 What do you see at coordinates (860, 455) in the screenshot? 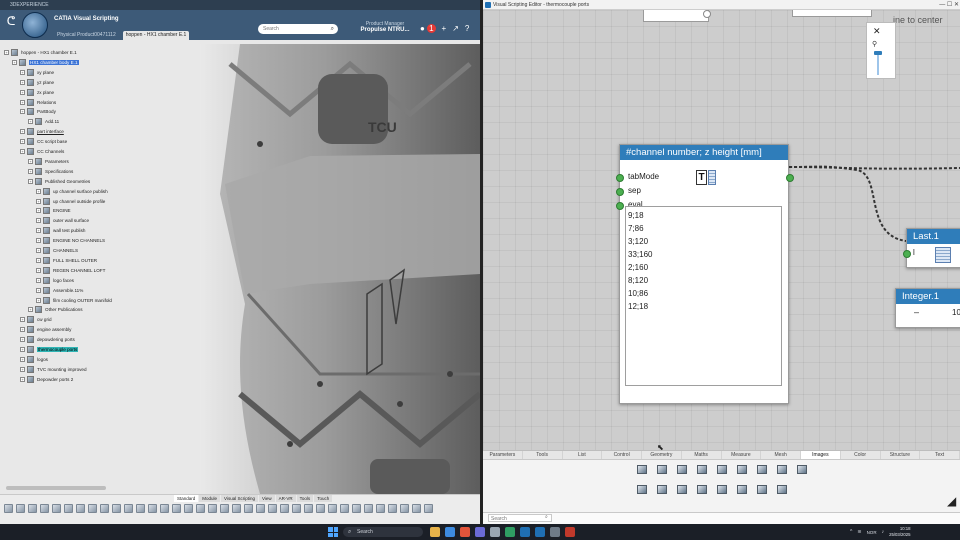
I see `palette-tab: Color` at bounding box center [860, 455].